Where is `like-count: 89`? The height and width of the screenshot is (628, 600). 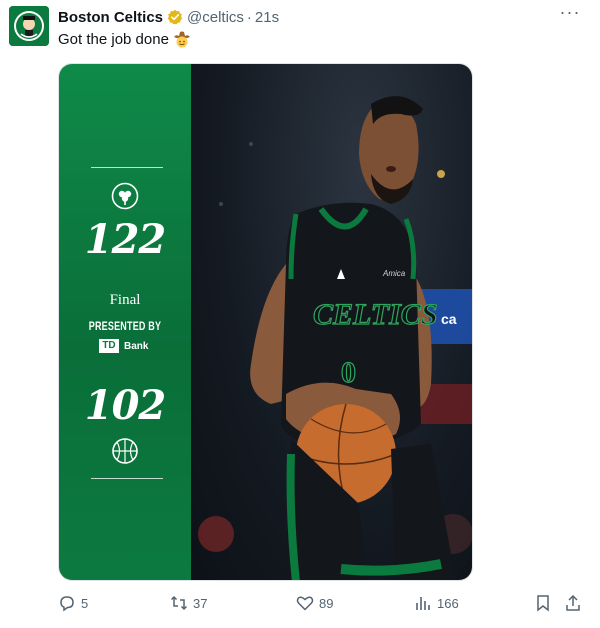 like-count: 89 is located at coordinates (326, 603).